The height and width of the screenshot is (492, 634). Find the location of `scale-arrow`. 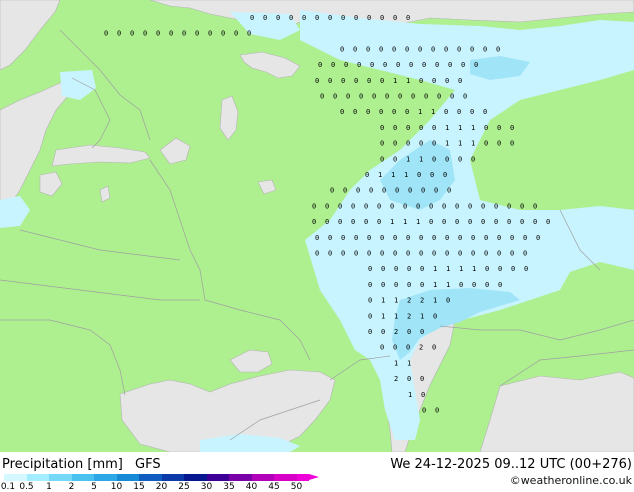

scale-arrow is located at coordinates (313, 477).